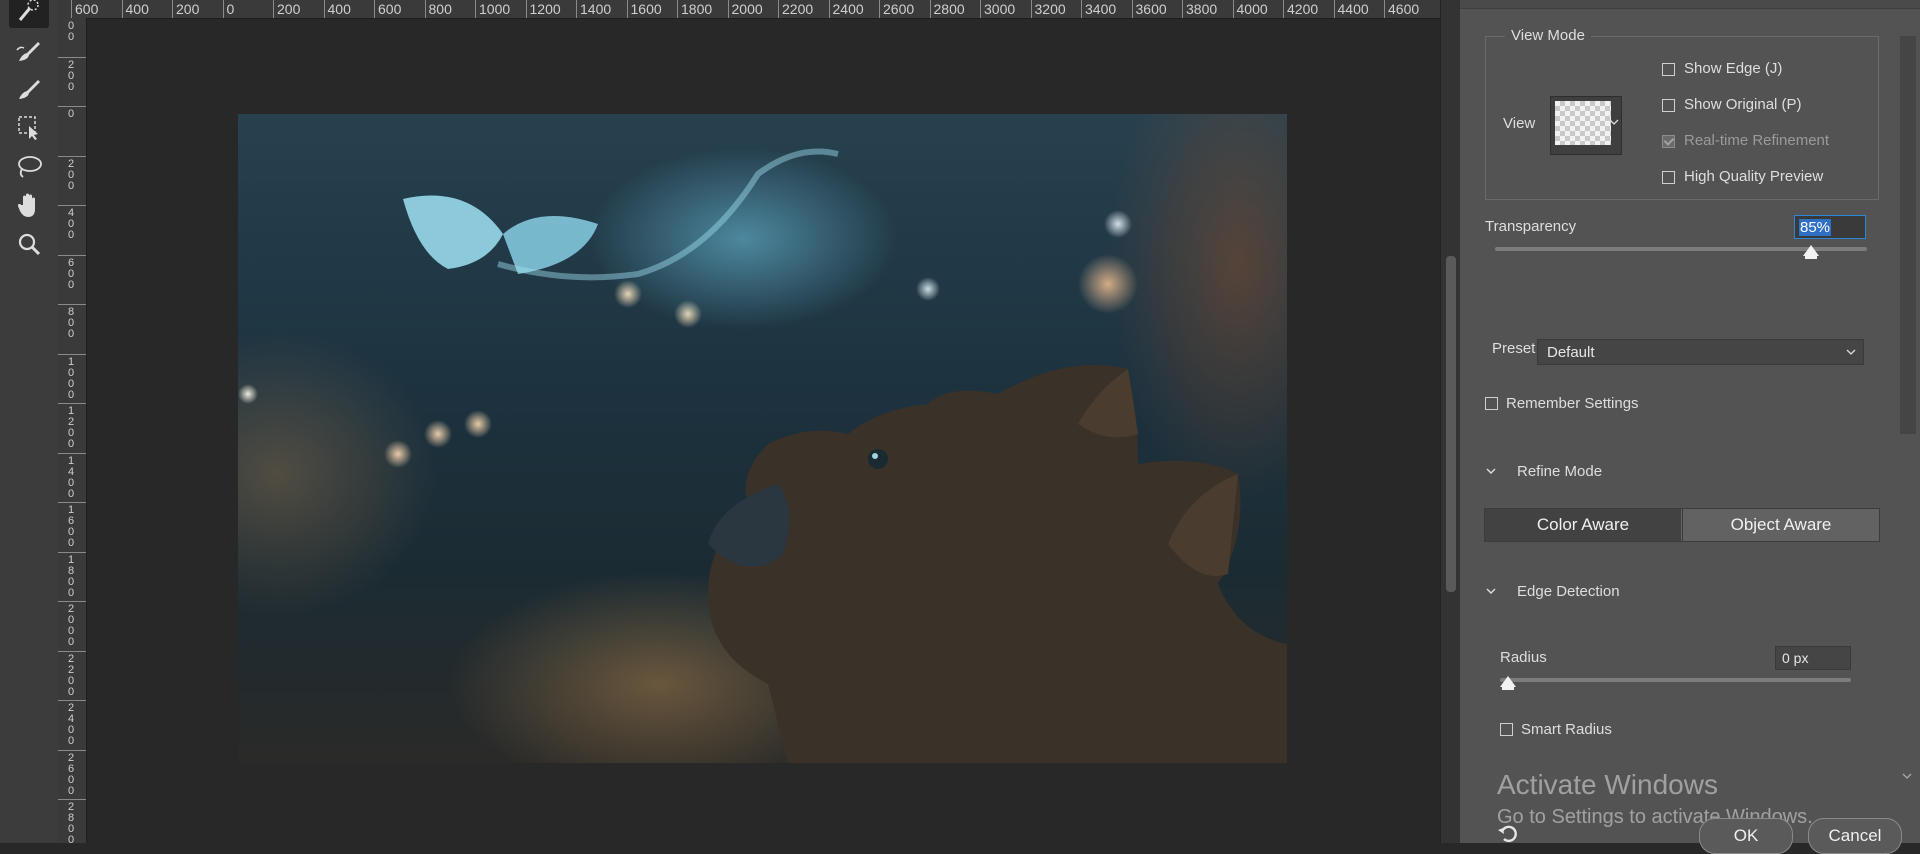 This screenshot has height=854, width=1920. I want to click on show-edge-checkbox, so click(1668, 69).